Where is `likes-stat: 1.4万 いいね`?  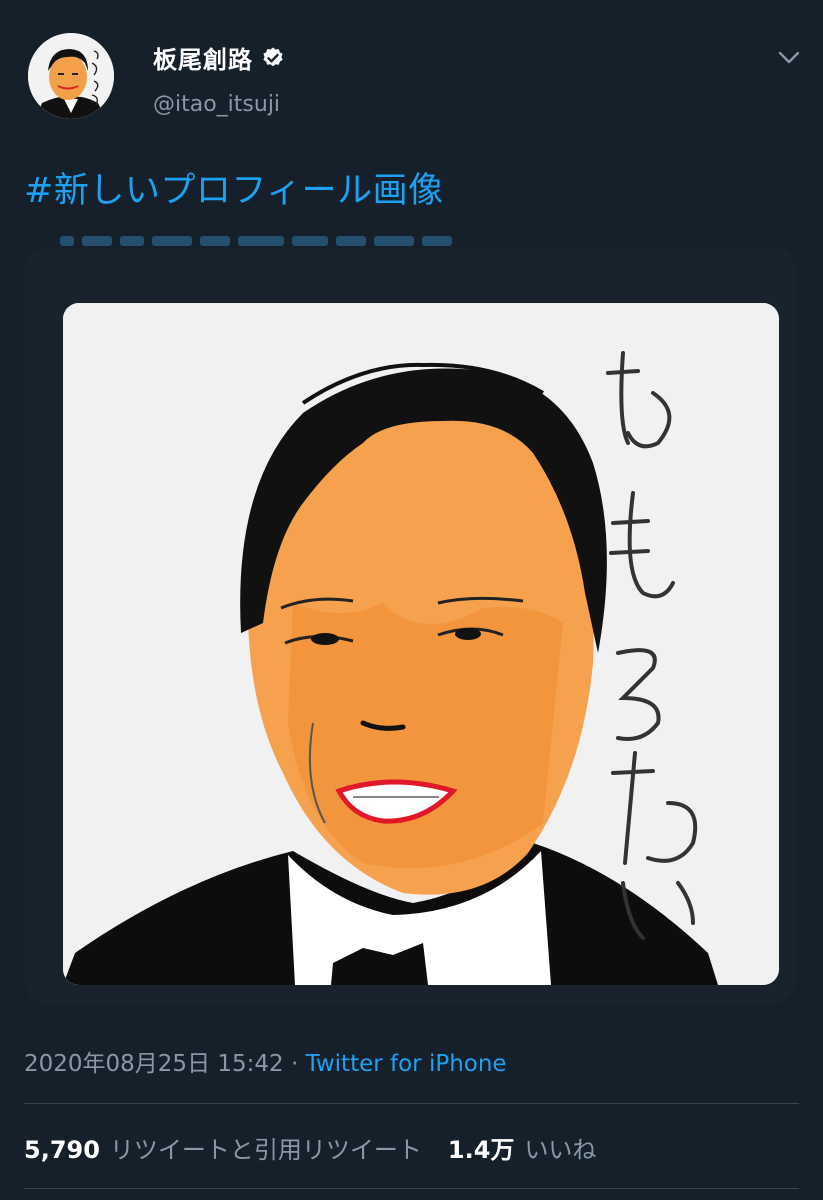 likes-stat: 1.4万 いいね is located at coordinates (522, 1150).